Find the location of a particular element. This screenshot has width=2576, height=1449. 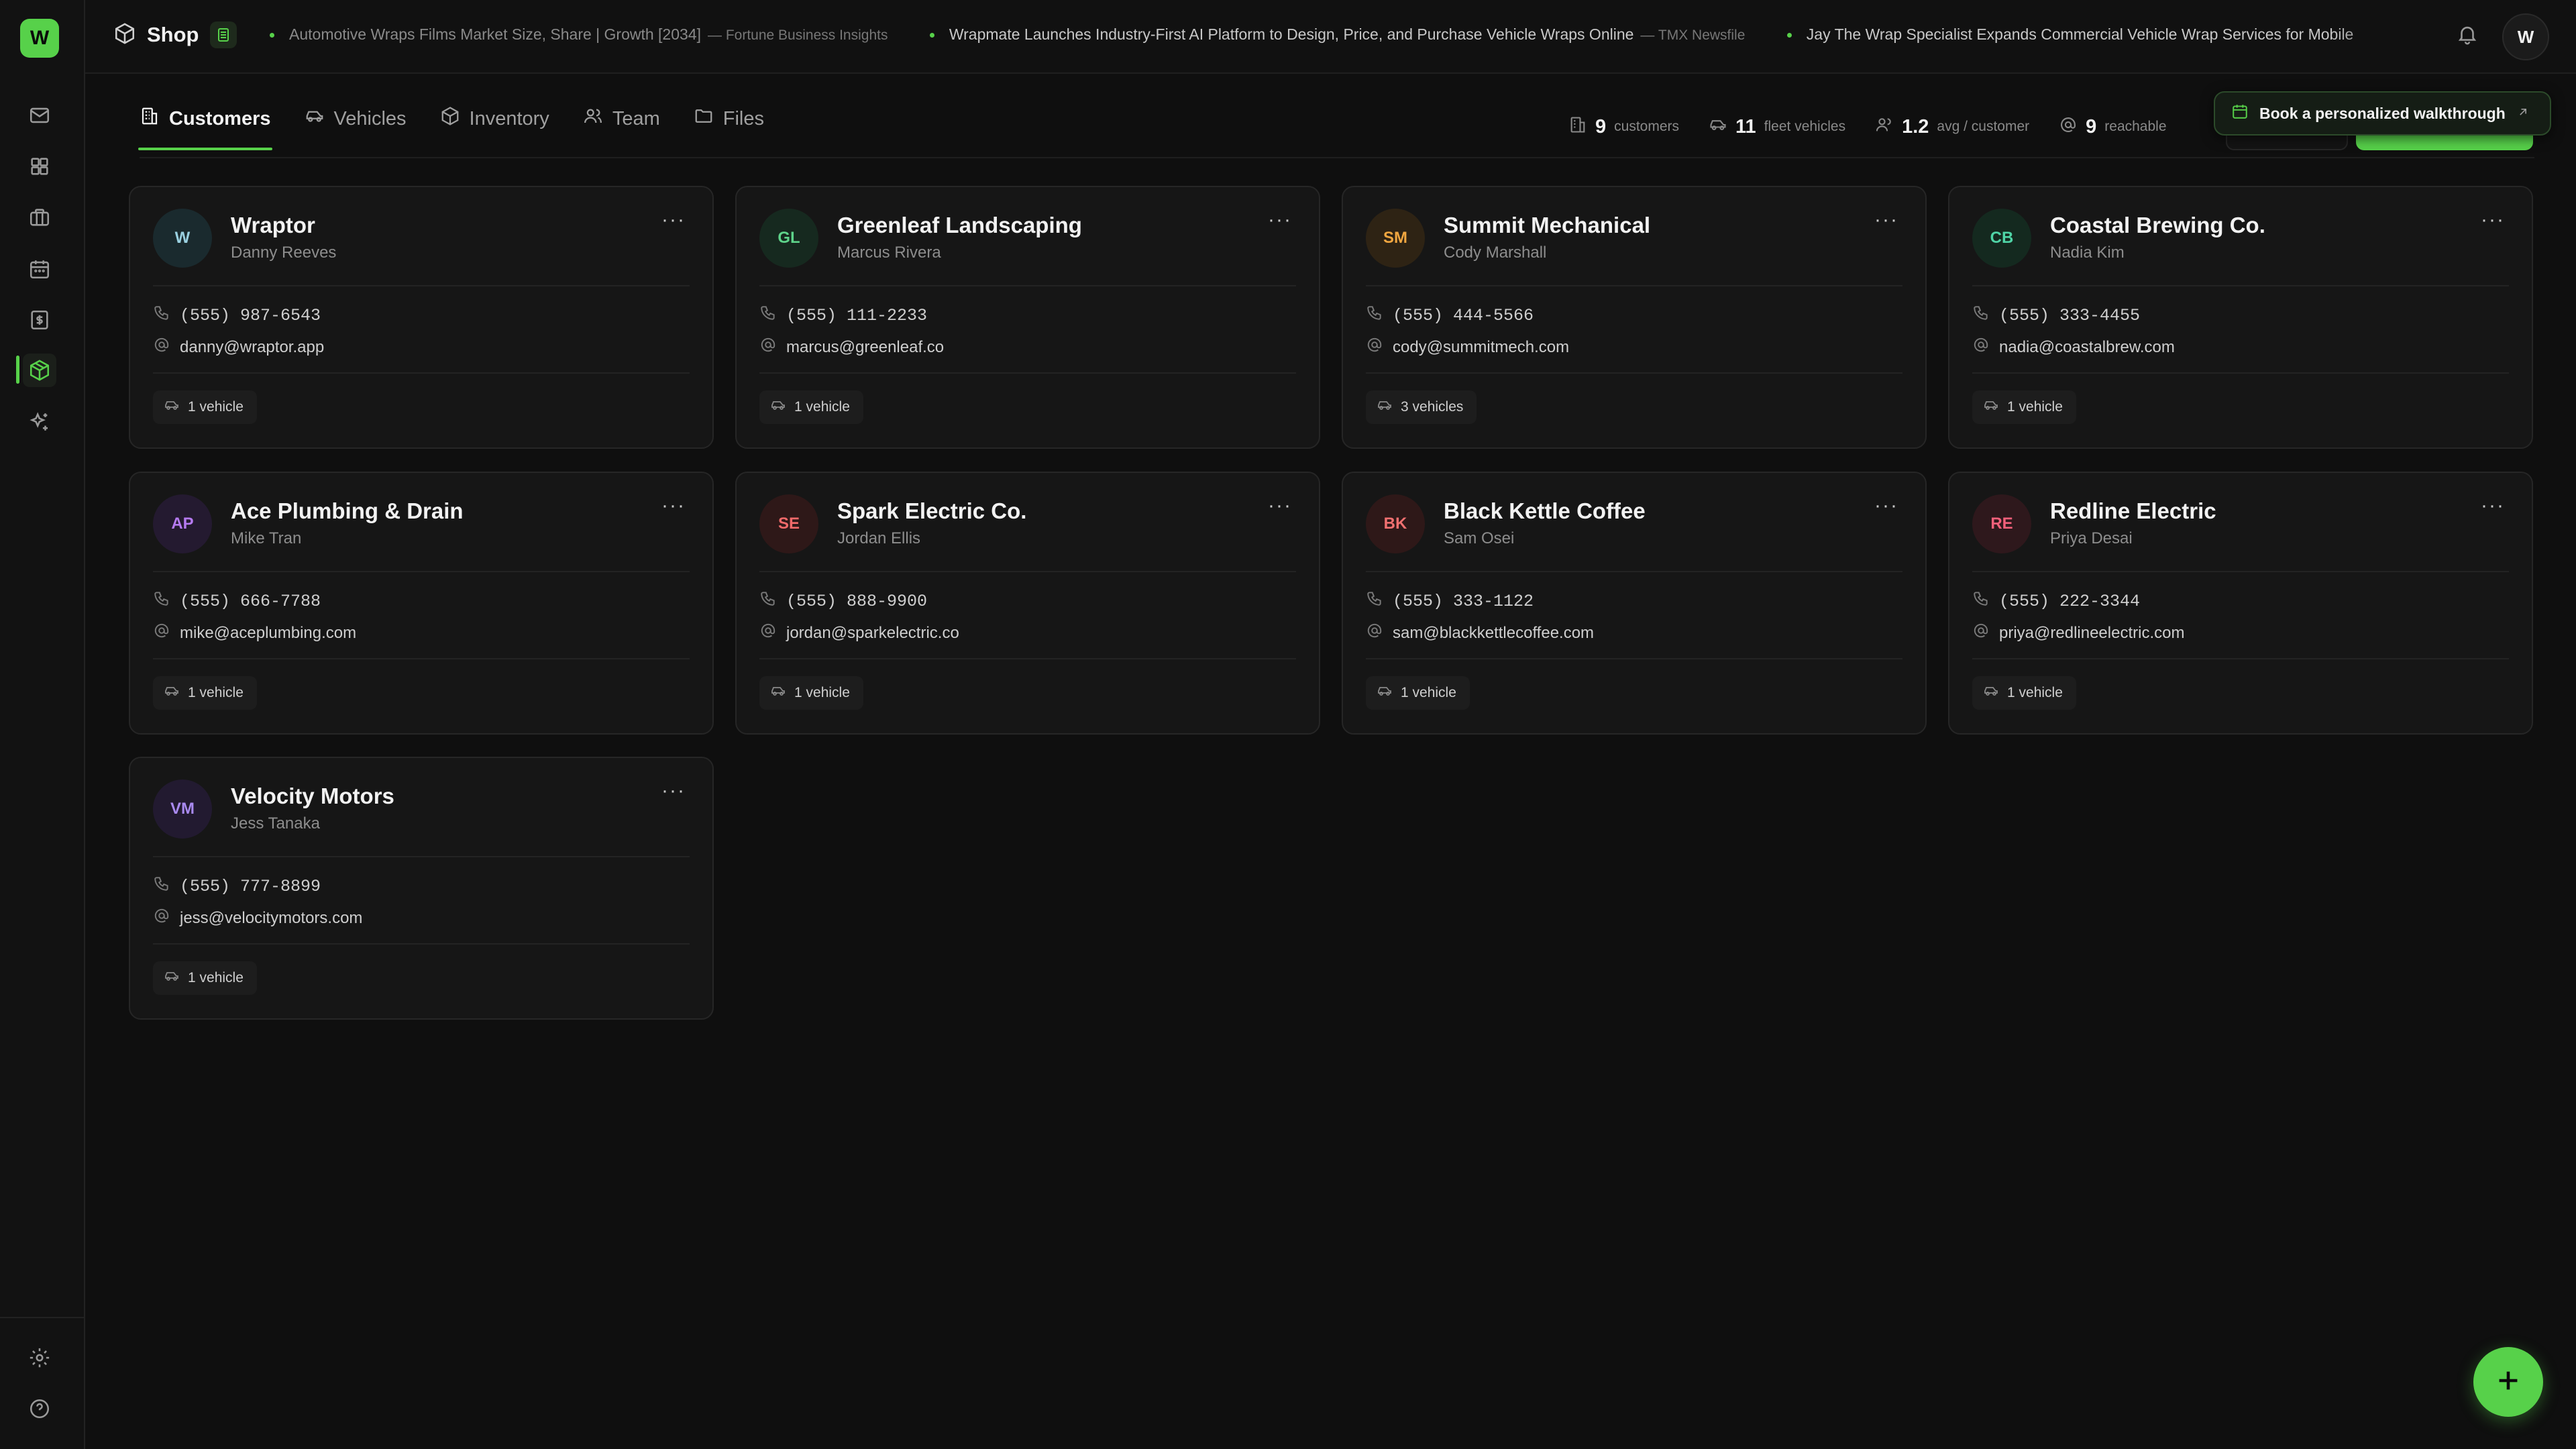

customer-name: Redline Electric is located at coordinates (2133, 511).